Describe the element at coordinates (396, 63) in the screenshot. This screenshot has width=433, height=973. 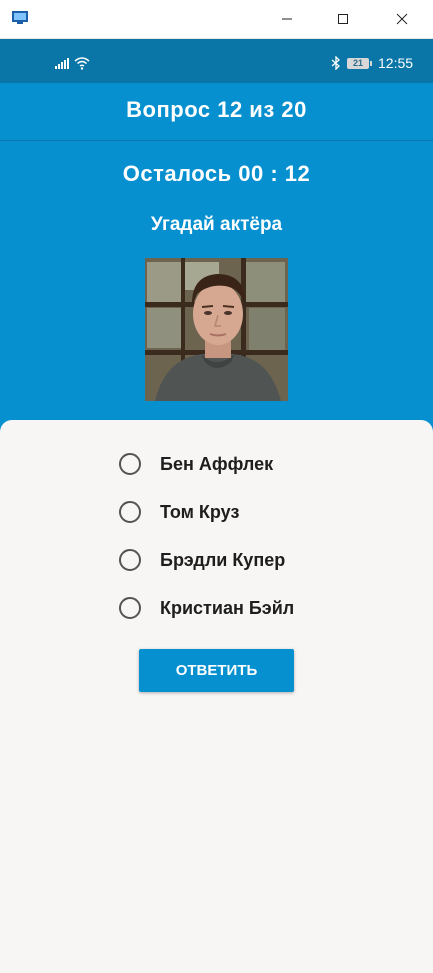
I see `status-clock: 12:55` at that location.